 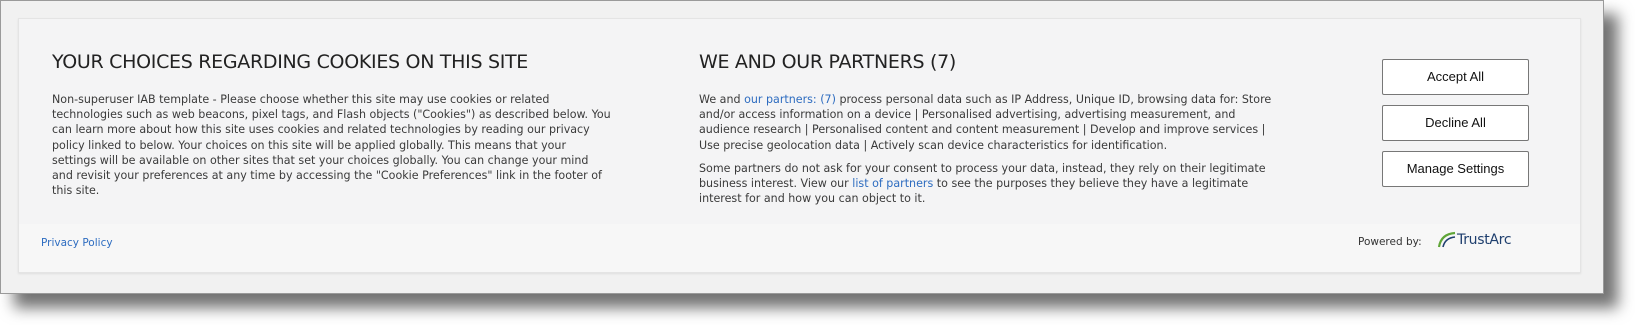 I want to click on trustarc-logo: TrustArc, so click(x=1474, y=240).